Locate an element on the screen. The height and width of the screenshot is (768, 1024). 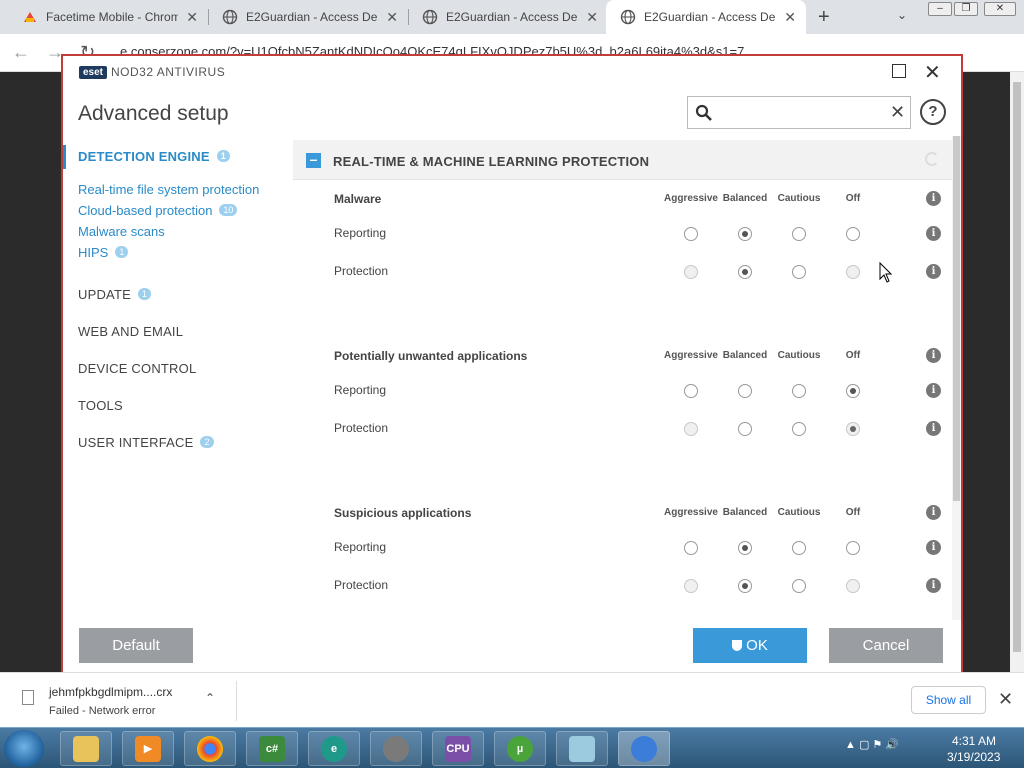
nav-detection-engine: DETECTION ENGINE 1 is located at coordinates (154, 156).